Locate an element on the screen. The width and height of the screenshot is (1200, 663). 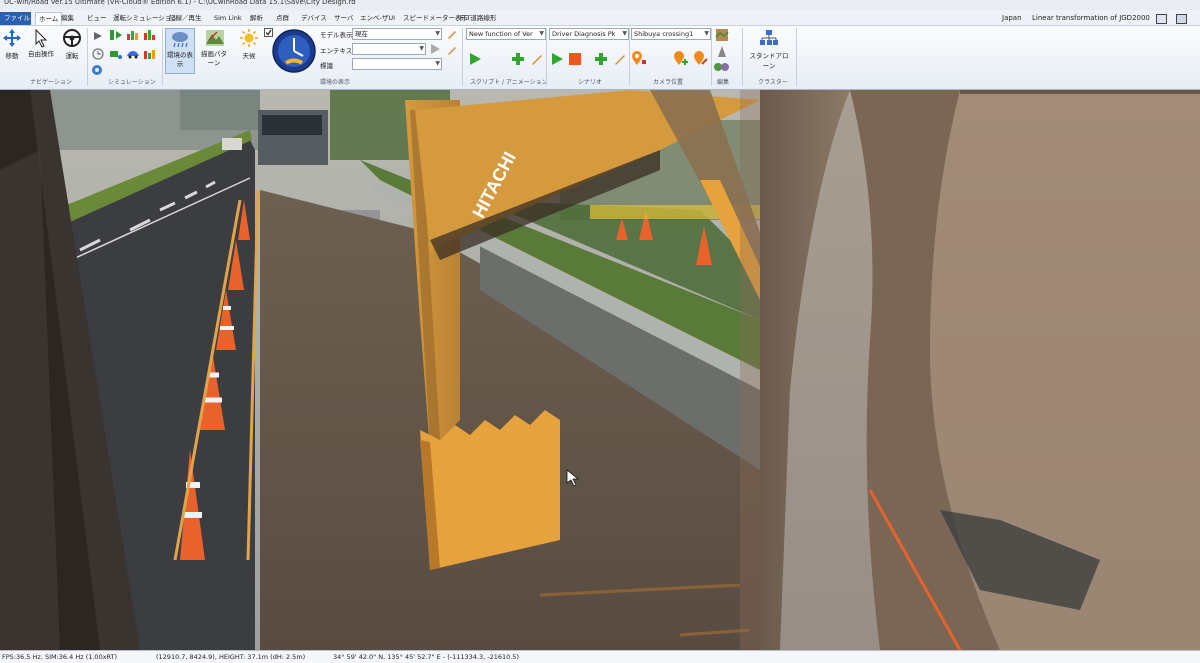
sun-icon is located at coordinates (249, 38).